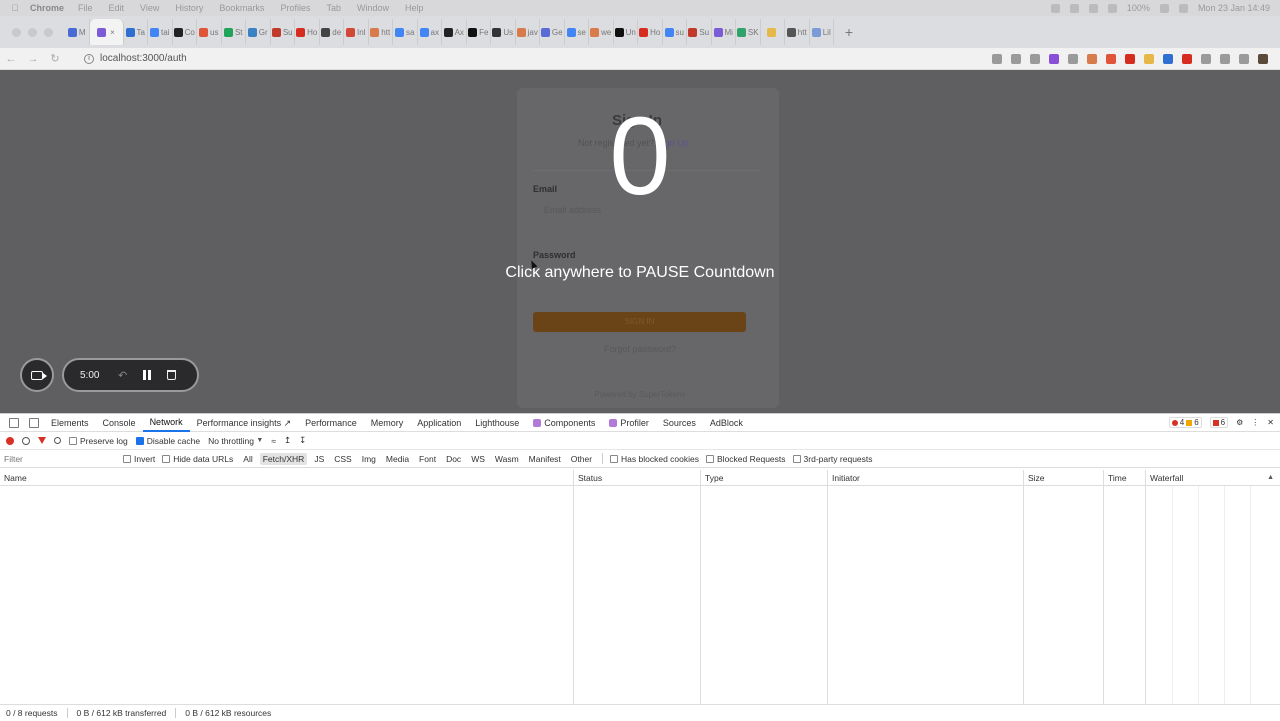 The width and height of the screenshot is (1280, 721). What do you see at coordinates (319, 459) in the screenshot?
I see `resource-type-filter: JS` at bounding box center [319, 459].